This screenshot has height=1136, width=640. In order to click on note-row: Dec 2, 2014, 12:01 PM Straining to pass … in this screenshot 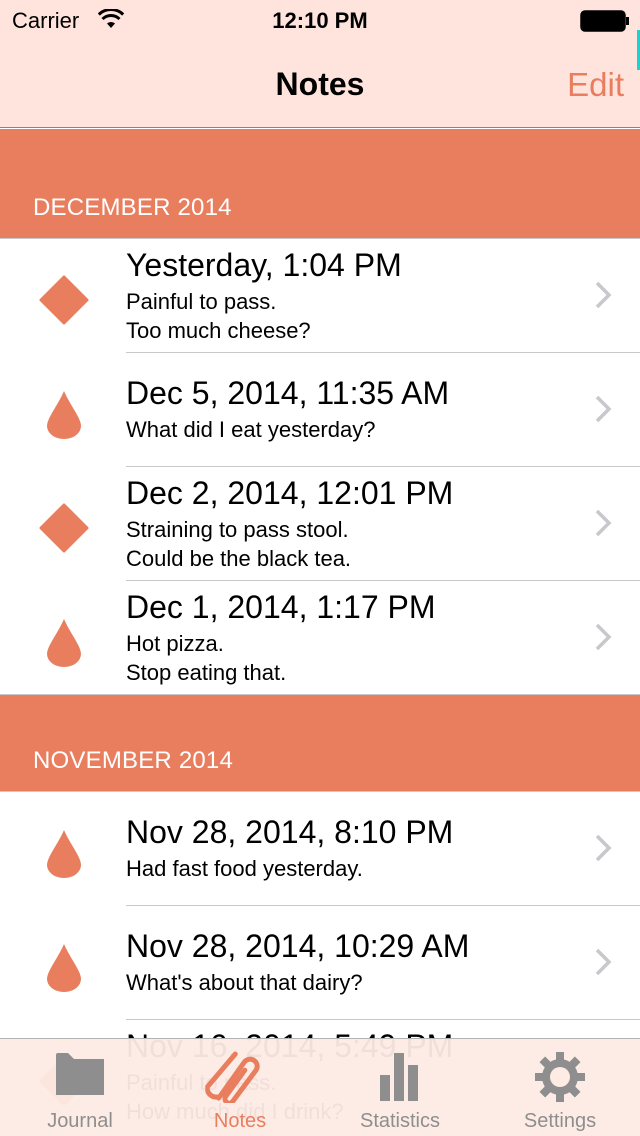, I will do `click(320, 524)`.